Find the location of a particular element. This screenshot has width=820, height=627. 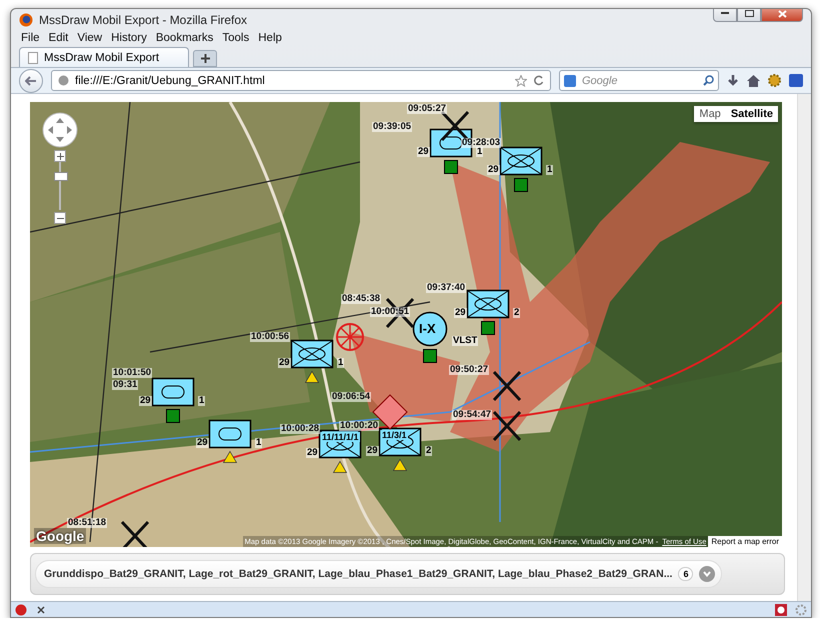

record-icon is located at coordinates (781, 610).